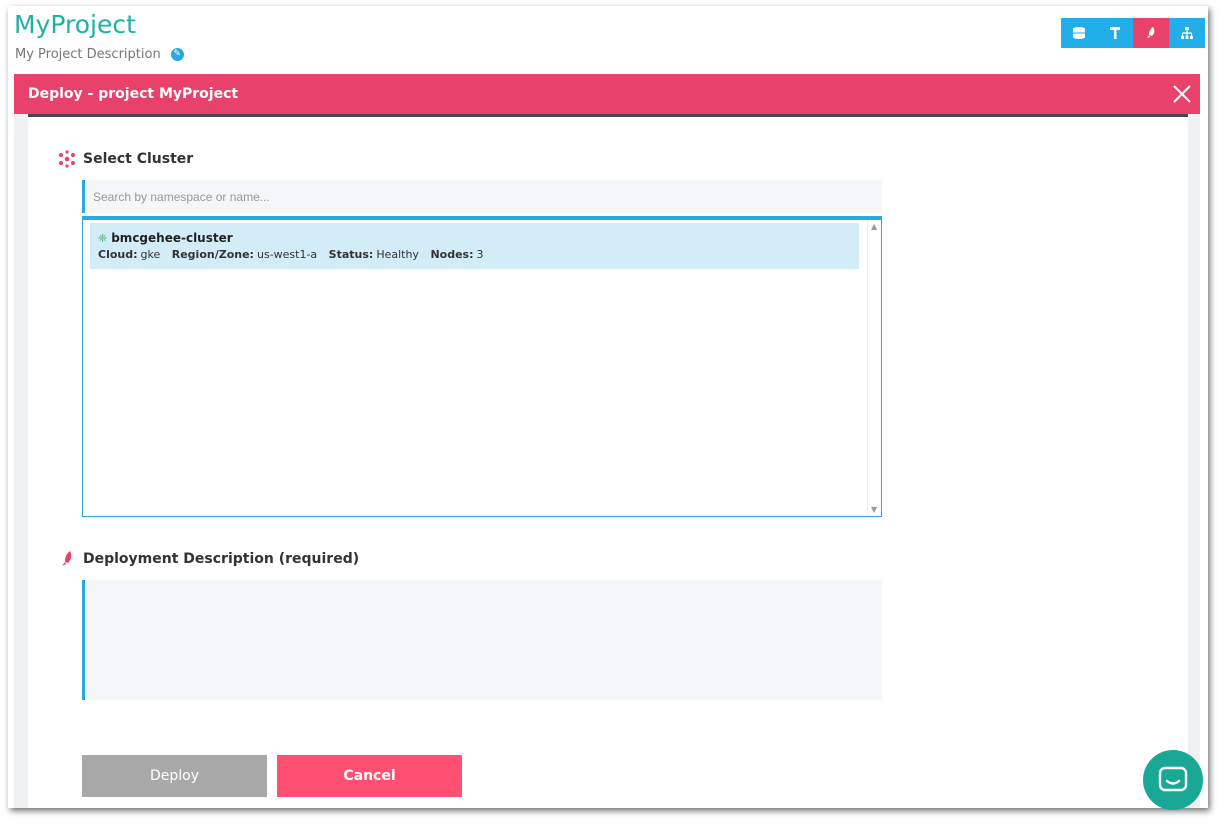 The image size is (1231, 832). What do you see at coordinates (482, 196) in the screenshot?
I see `cluster-search-input` at bounding box center [482, 196].